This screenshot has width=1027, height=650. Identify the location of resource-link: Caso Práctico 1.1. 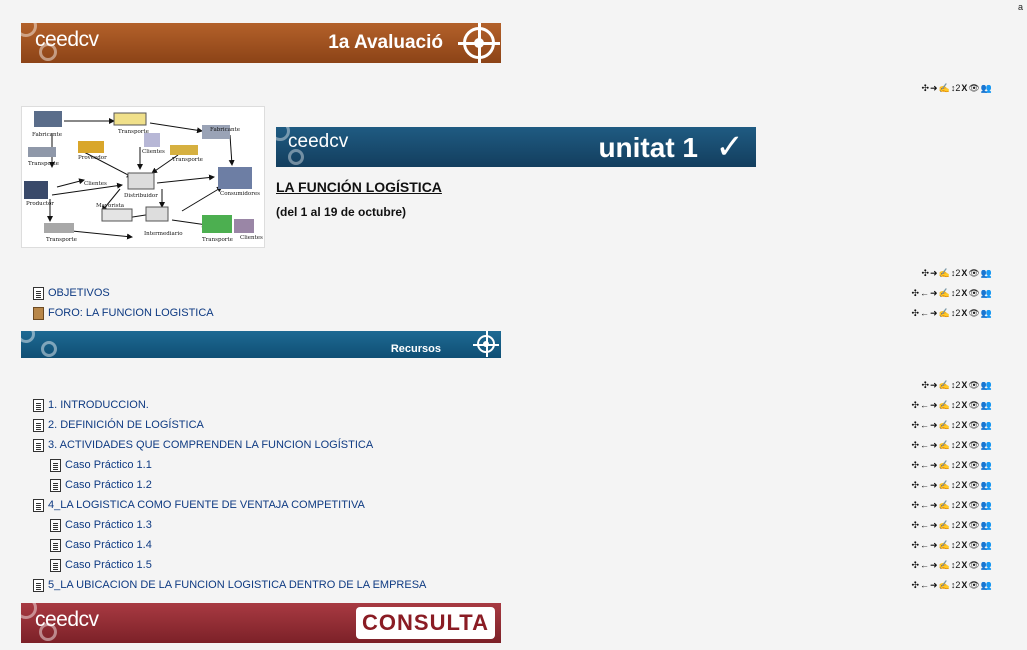
(108, 465).